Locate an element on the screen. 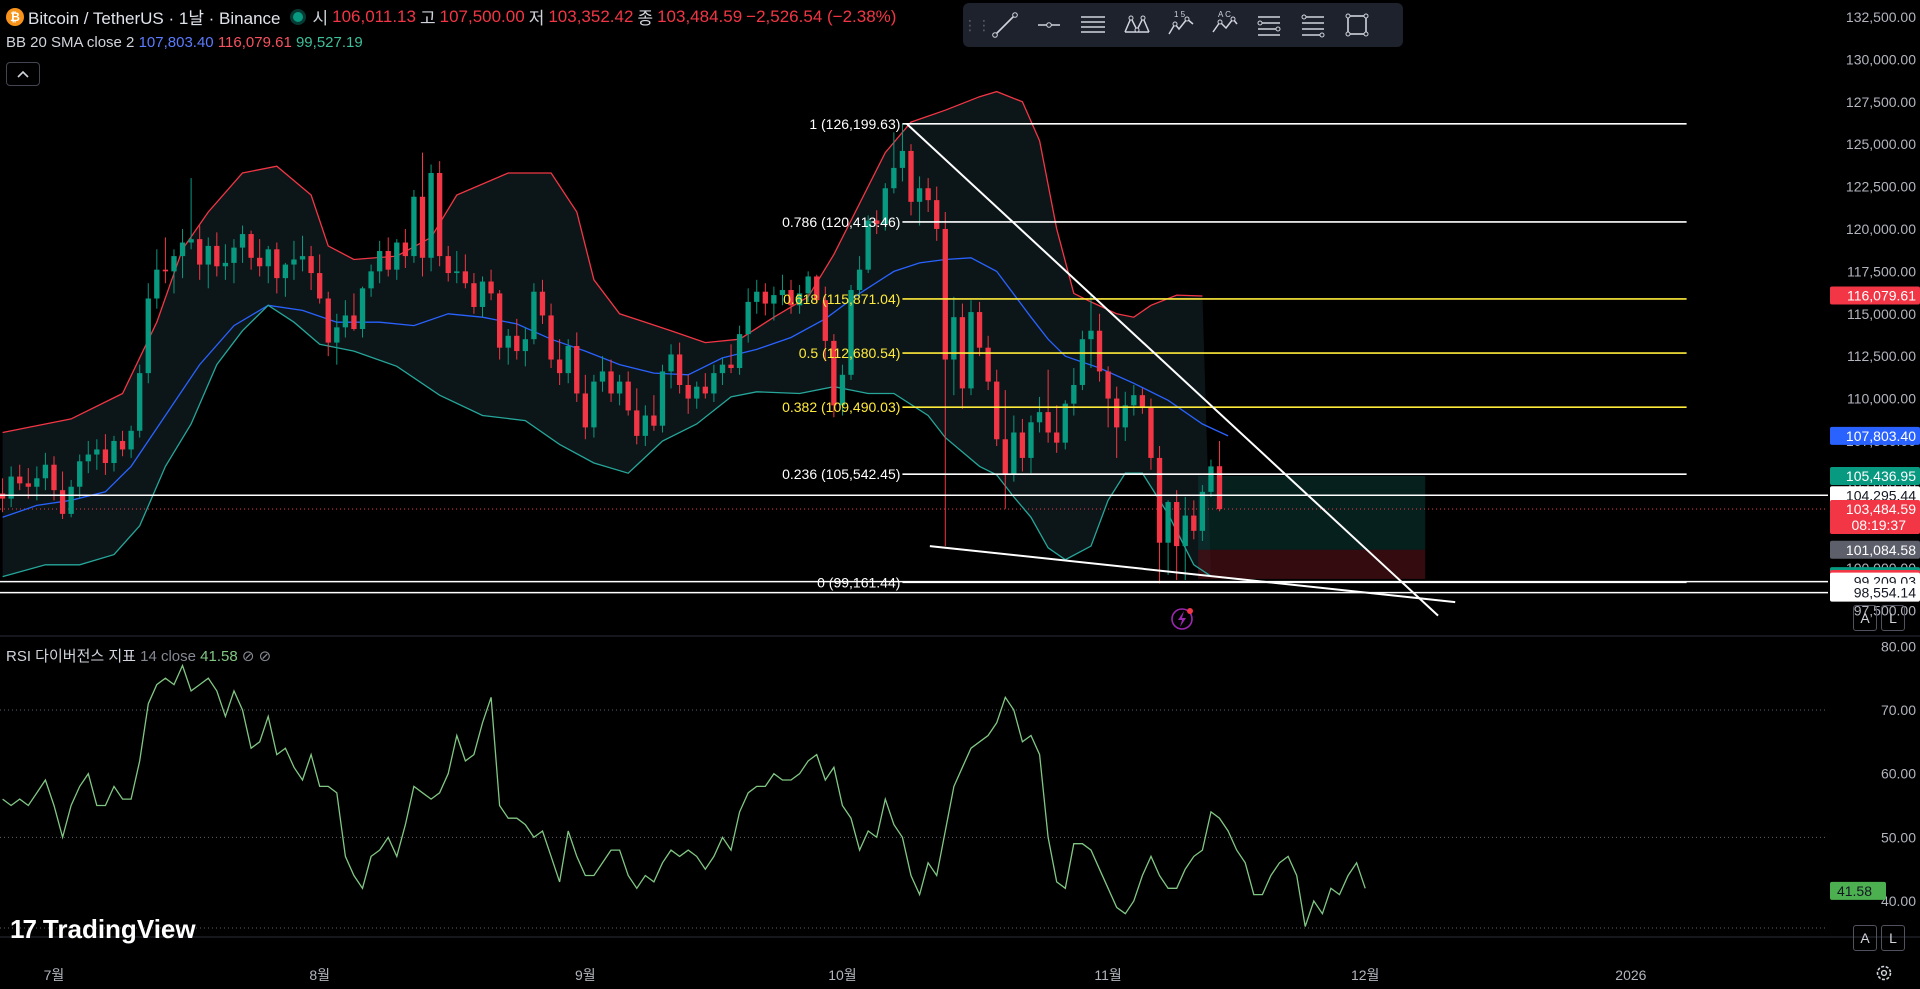  bb-upper-value: 116,079.61 is located at coordinates (254, 42).